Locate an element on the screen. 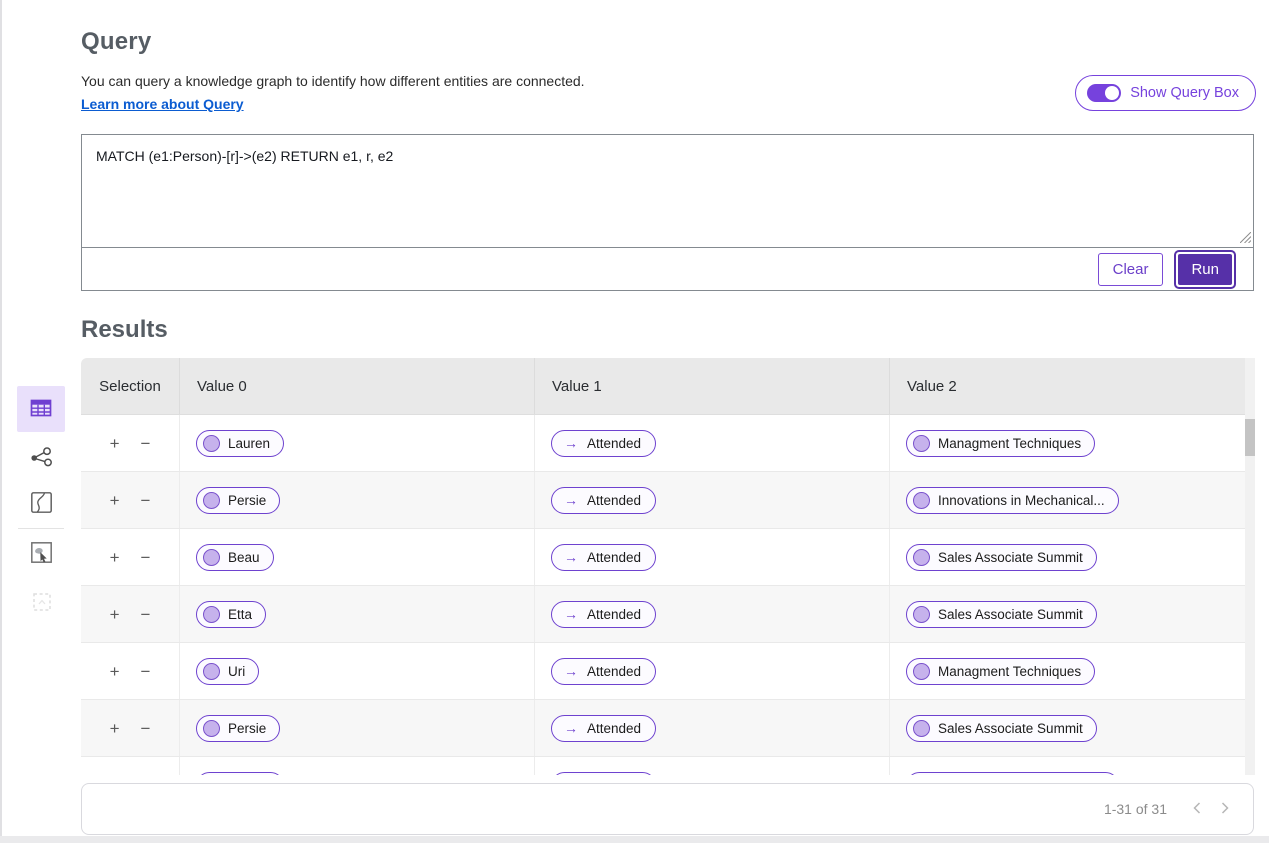 The width and height of the screenshot is (1269, 843). entity-pill-label: Etta is located at coordinates (240, 614).